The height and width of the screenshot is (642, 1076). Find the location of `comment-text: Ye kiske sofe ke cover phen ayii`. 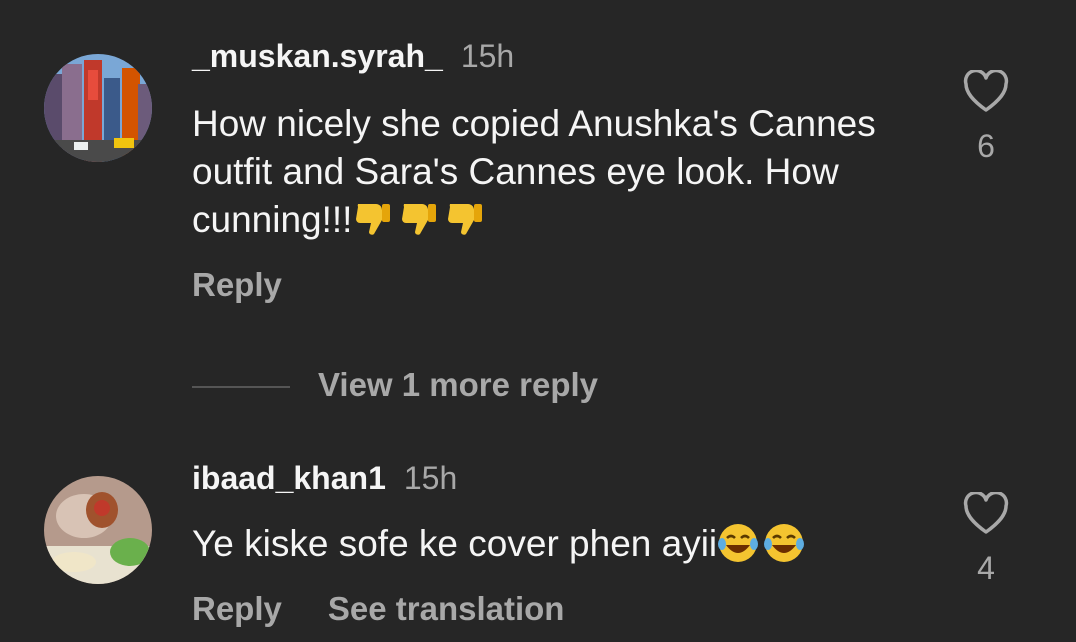

comment-text: Ye kiske sofe ke cover phen ayii is located at coordinates (552, 544).